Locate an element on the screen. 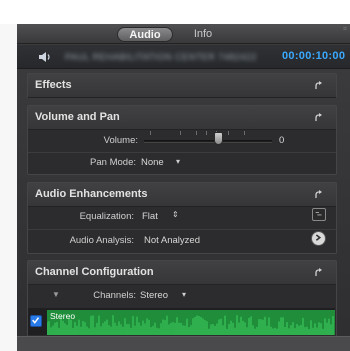  volume-pan-header: Volume and Pan is located at coordinates (182, 118).